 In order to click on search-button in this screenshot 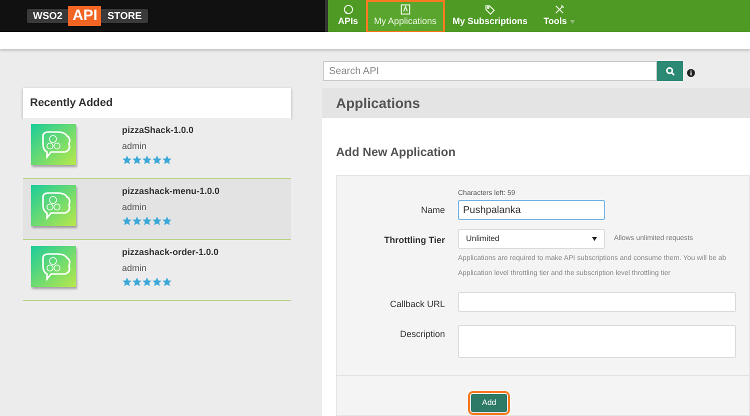, I will do `click(670, 71)`.